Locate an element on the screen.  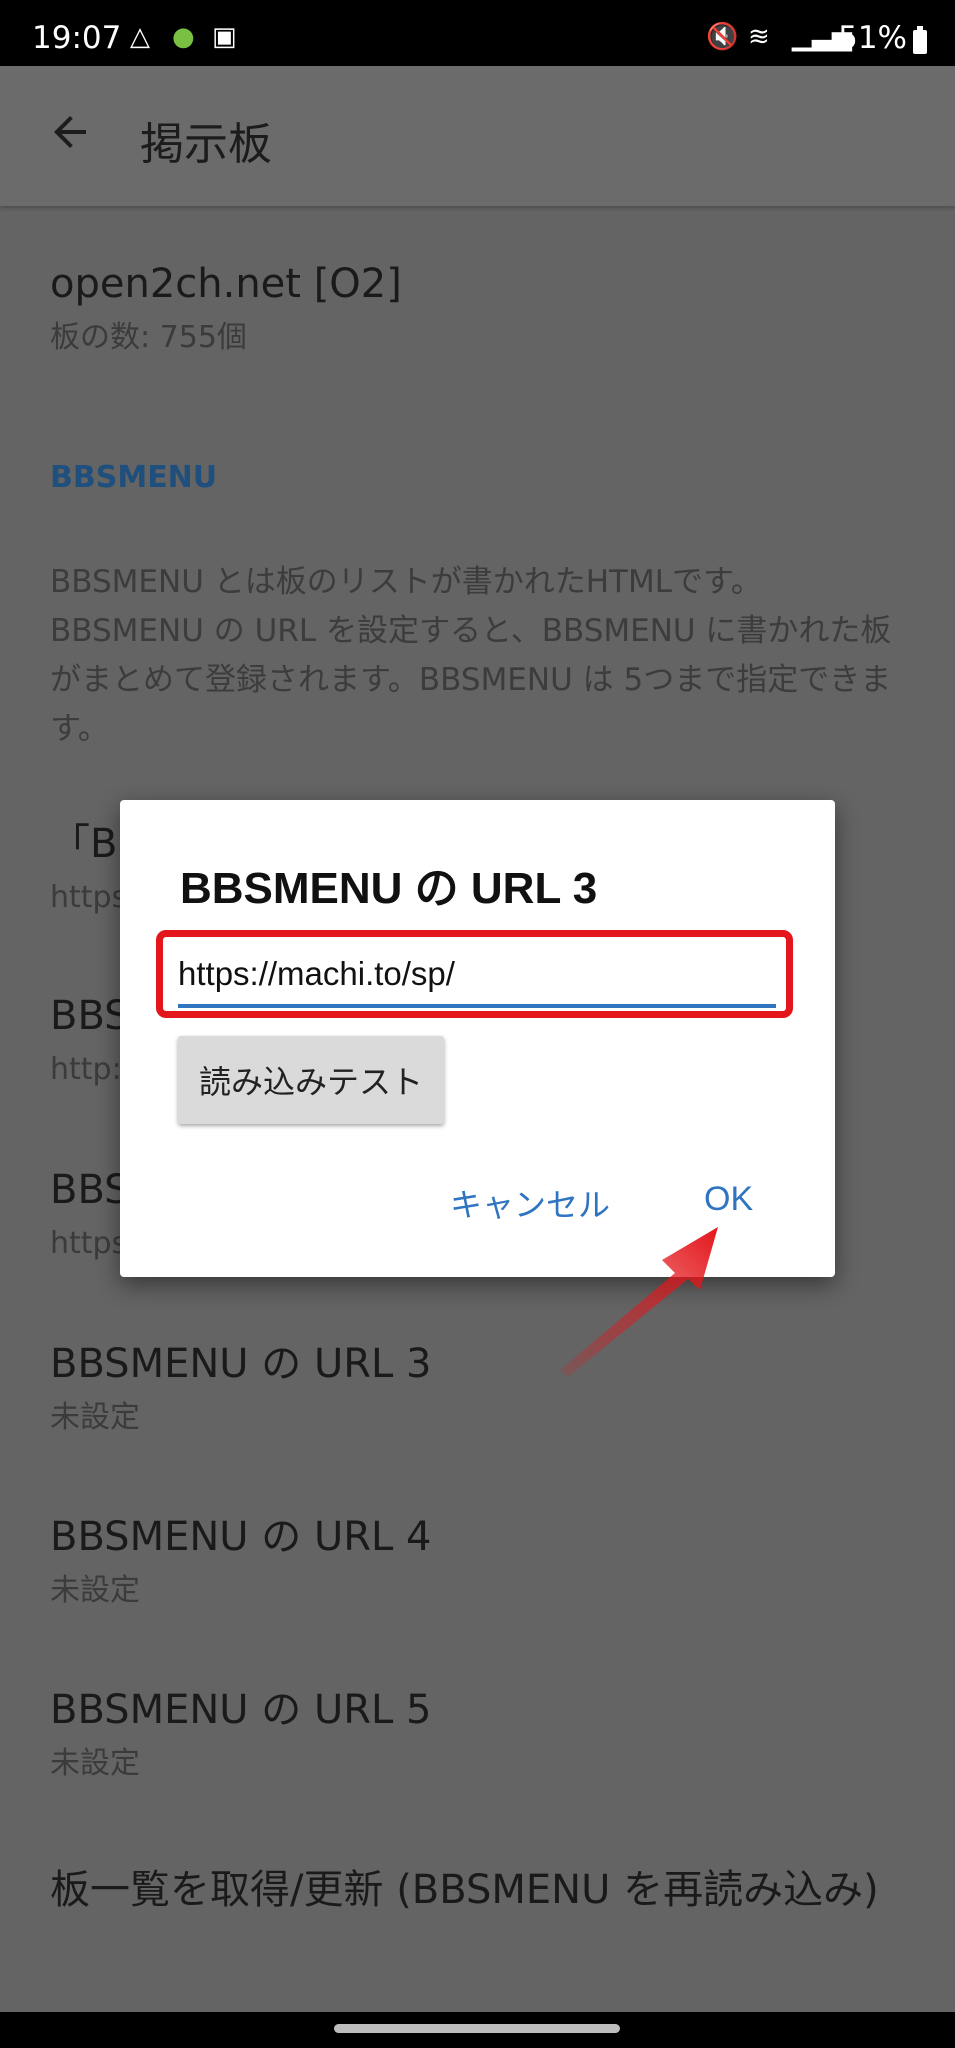
android-icon: ● is located at coordinates (183, 37).